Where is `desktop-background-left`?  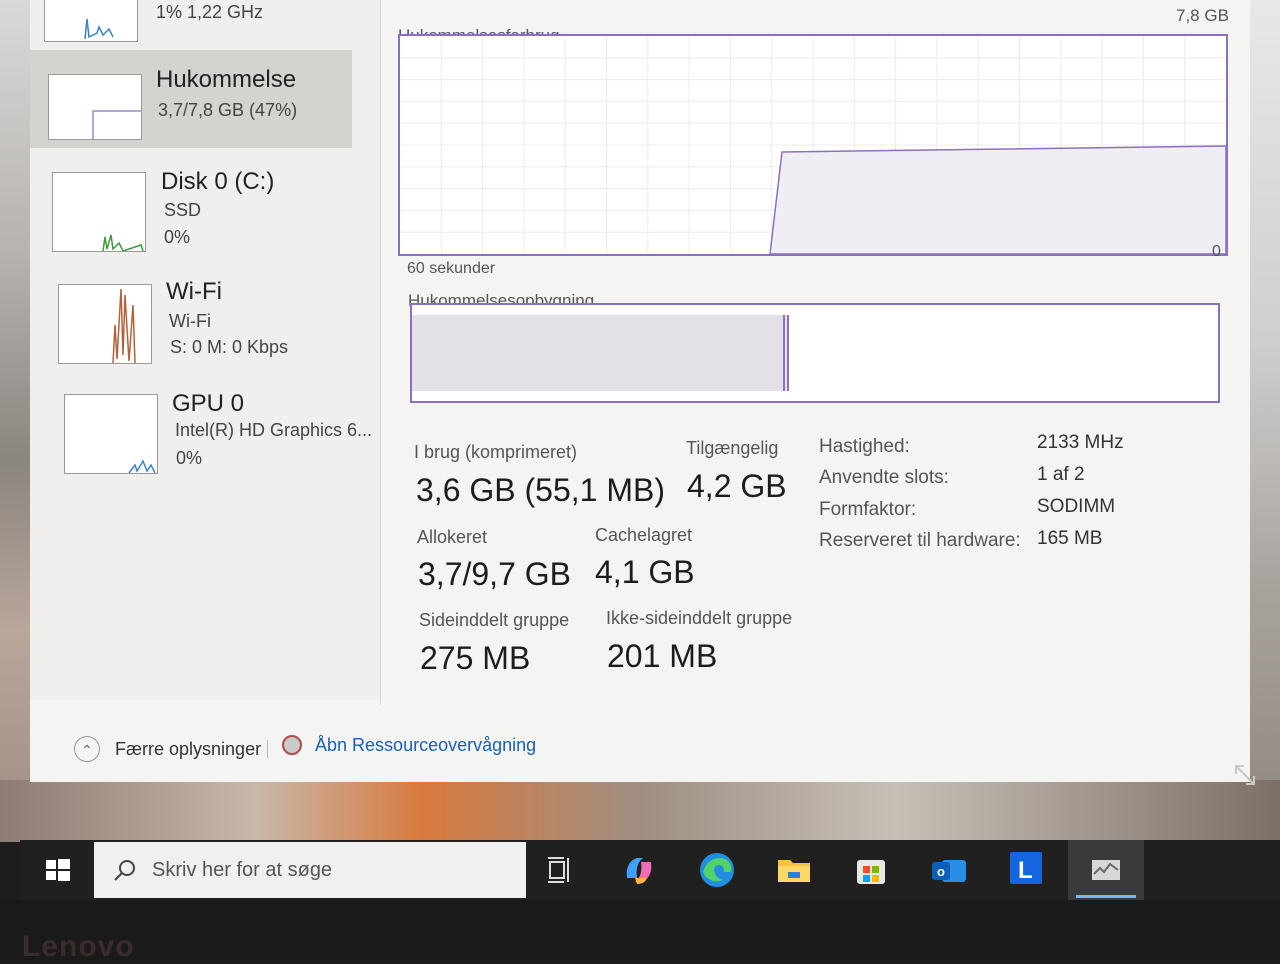
desktop-background-left is located at coordinates (15, 420).